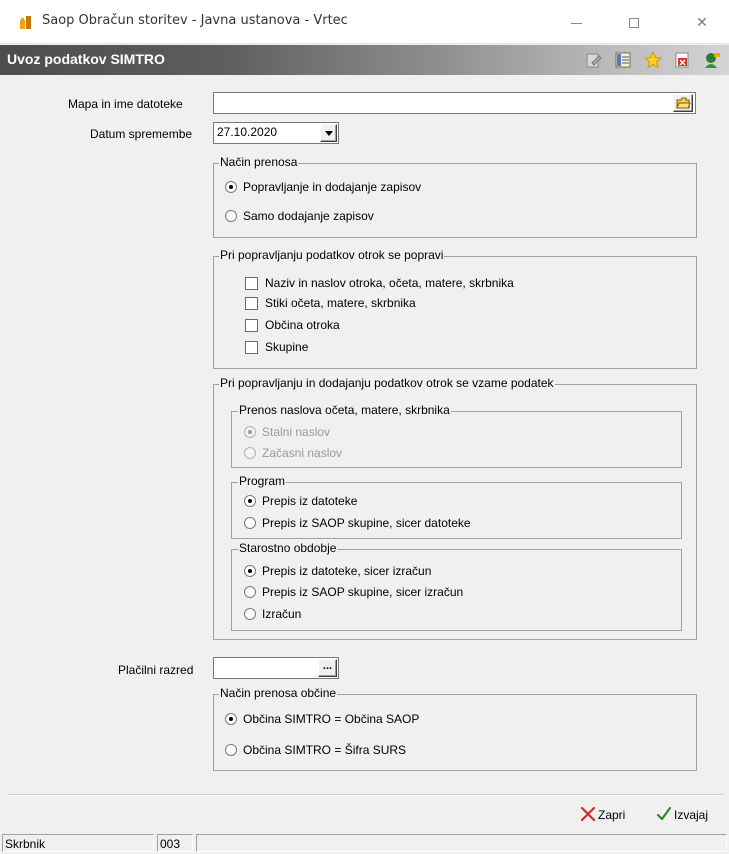  What do you see at coordinates (363, 592) in the screenshot?
I see `radio-label: Prepis iz SAOP skupine, sicer izračun` at bounding box center [363, 592].